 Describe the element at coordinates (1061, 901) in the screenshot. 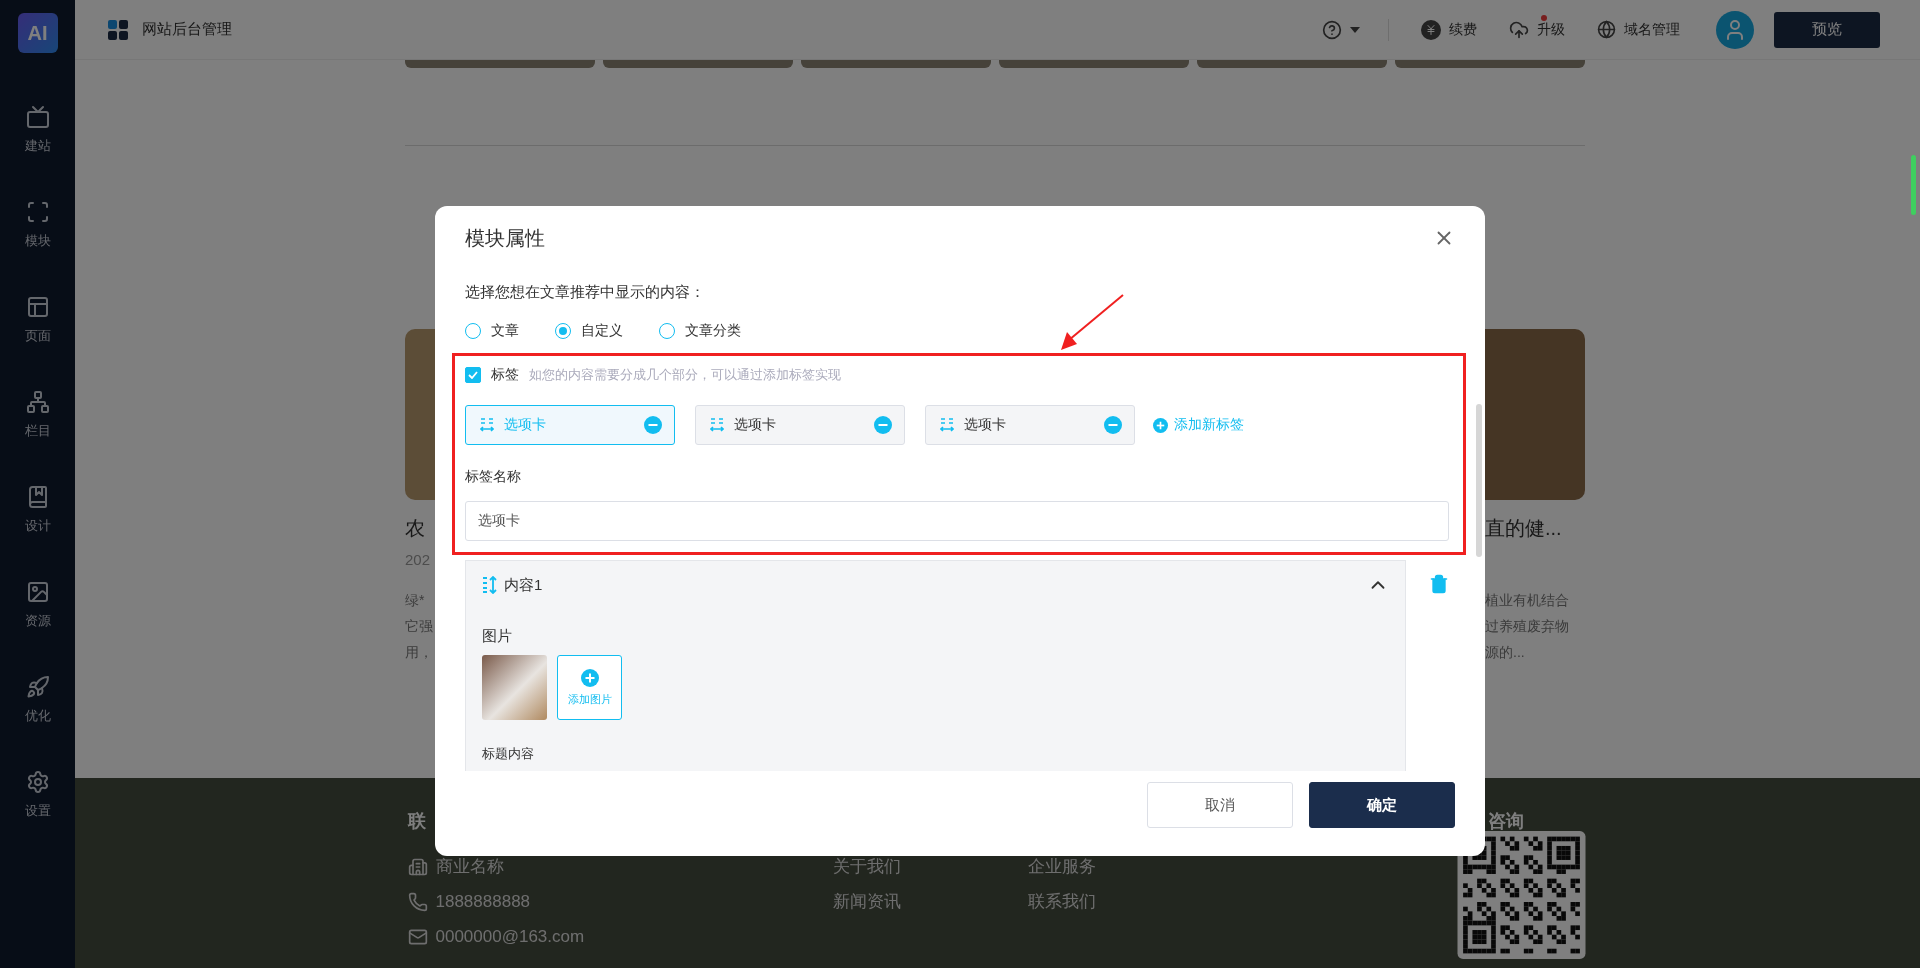

I see `footer-link: 联系我们` at that location.